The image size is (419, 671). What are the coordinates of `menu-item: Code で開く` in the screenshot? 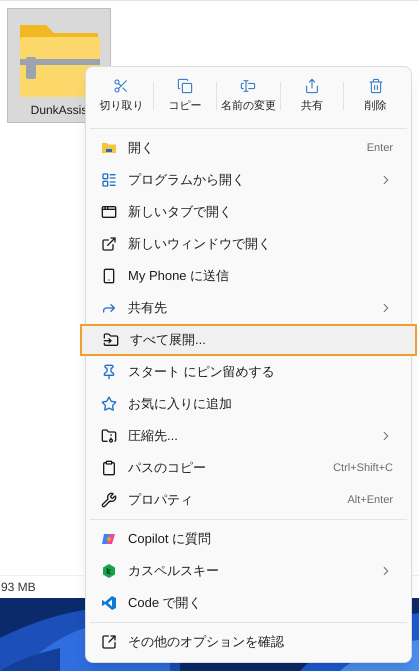 It's located at (248, 603).